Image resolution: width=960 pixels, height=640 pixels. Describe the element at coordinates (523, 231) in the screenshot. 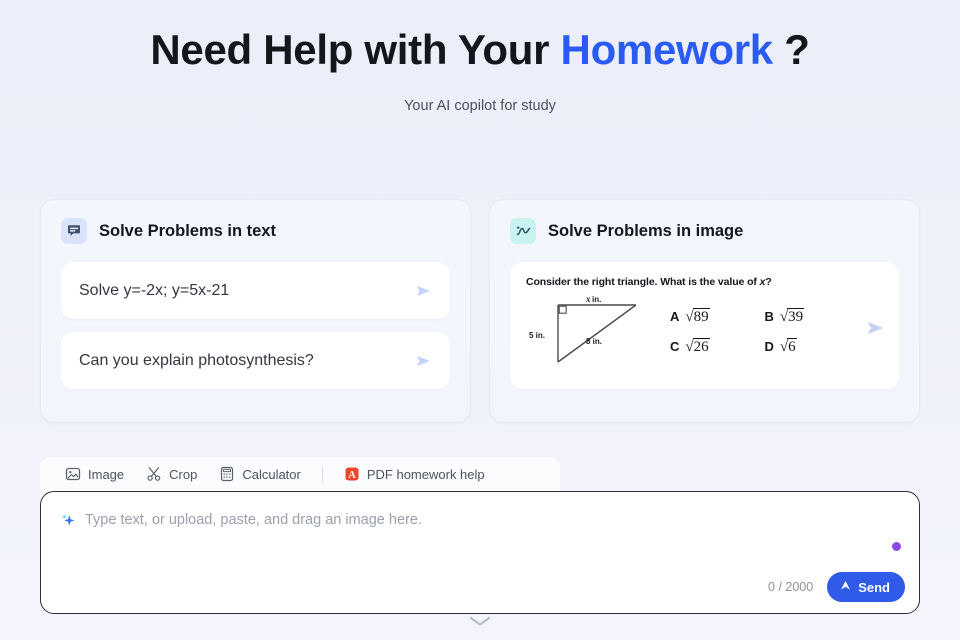

I see `function-curve-icon` at that location.